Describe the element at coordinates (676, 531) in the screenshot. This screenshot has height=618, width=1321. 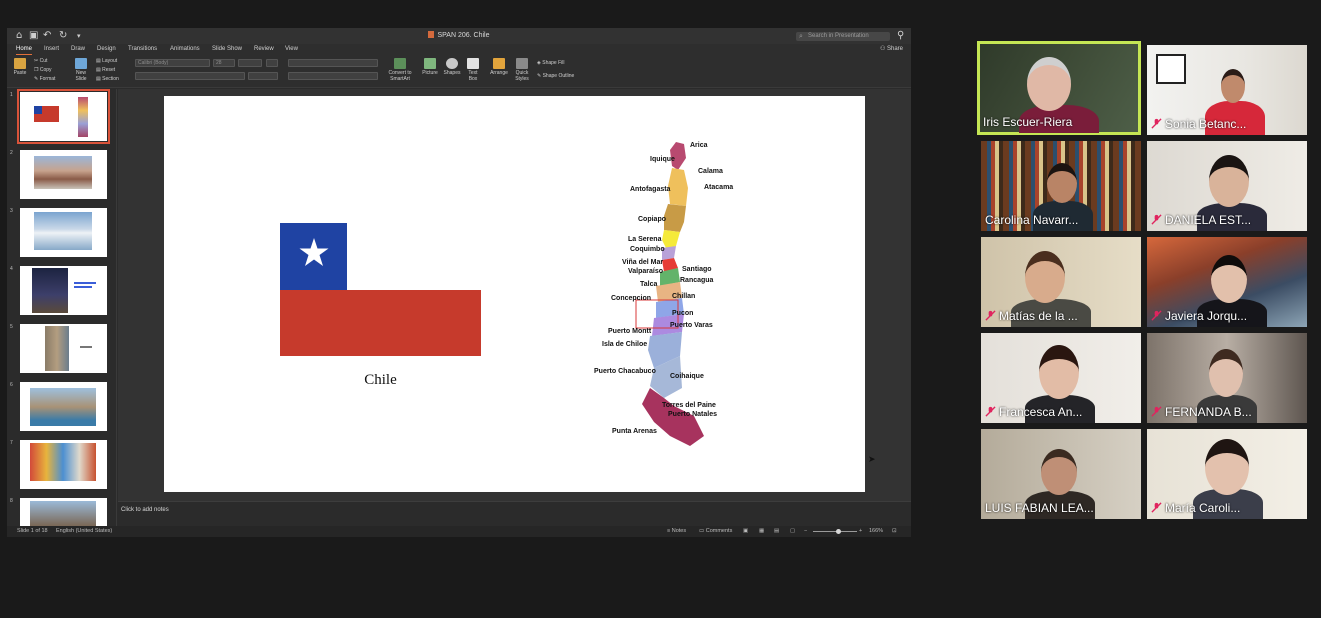
I see `notes-toggle-button: ≡ Notes` at that location.